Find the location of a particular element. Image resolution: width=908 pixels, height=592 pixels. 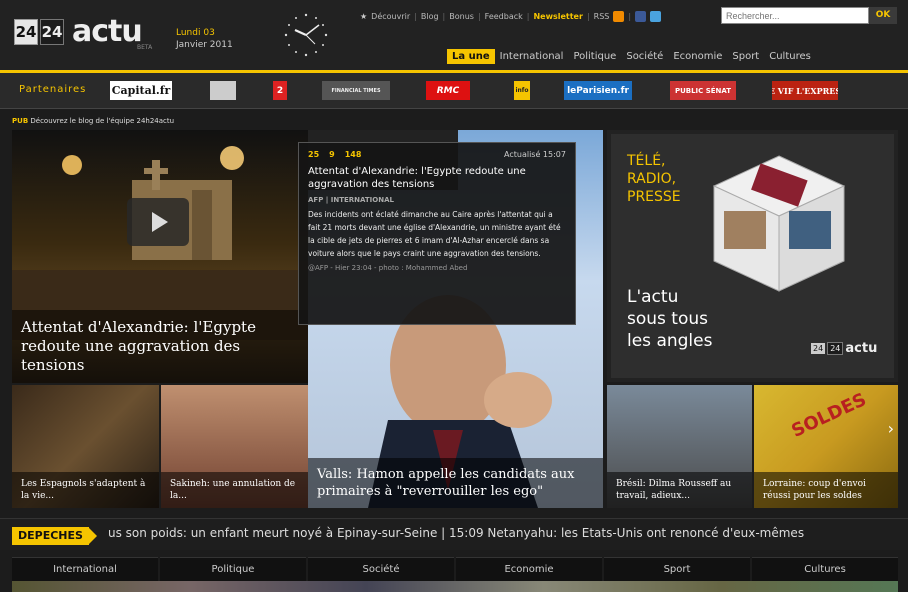

partner-leparisien: leParisien.fr is located at coordinates (598, 90).